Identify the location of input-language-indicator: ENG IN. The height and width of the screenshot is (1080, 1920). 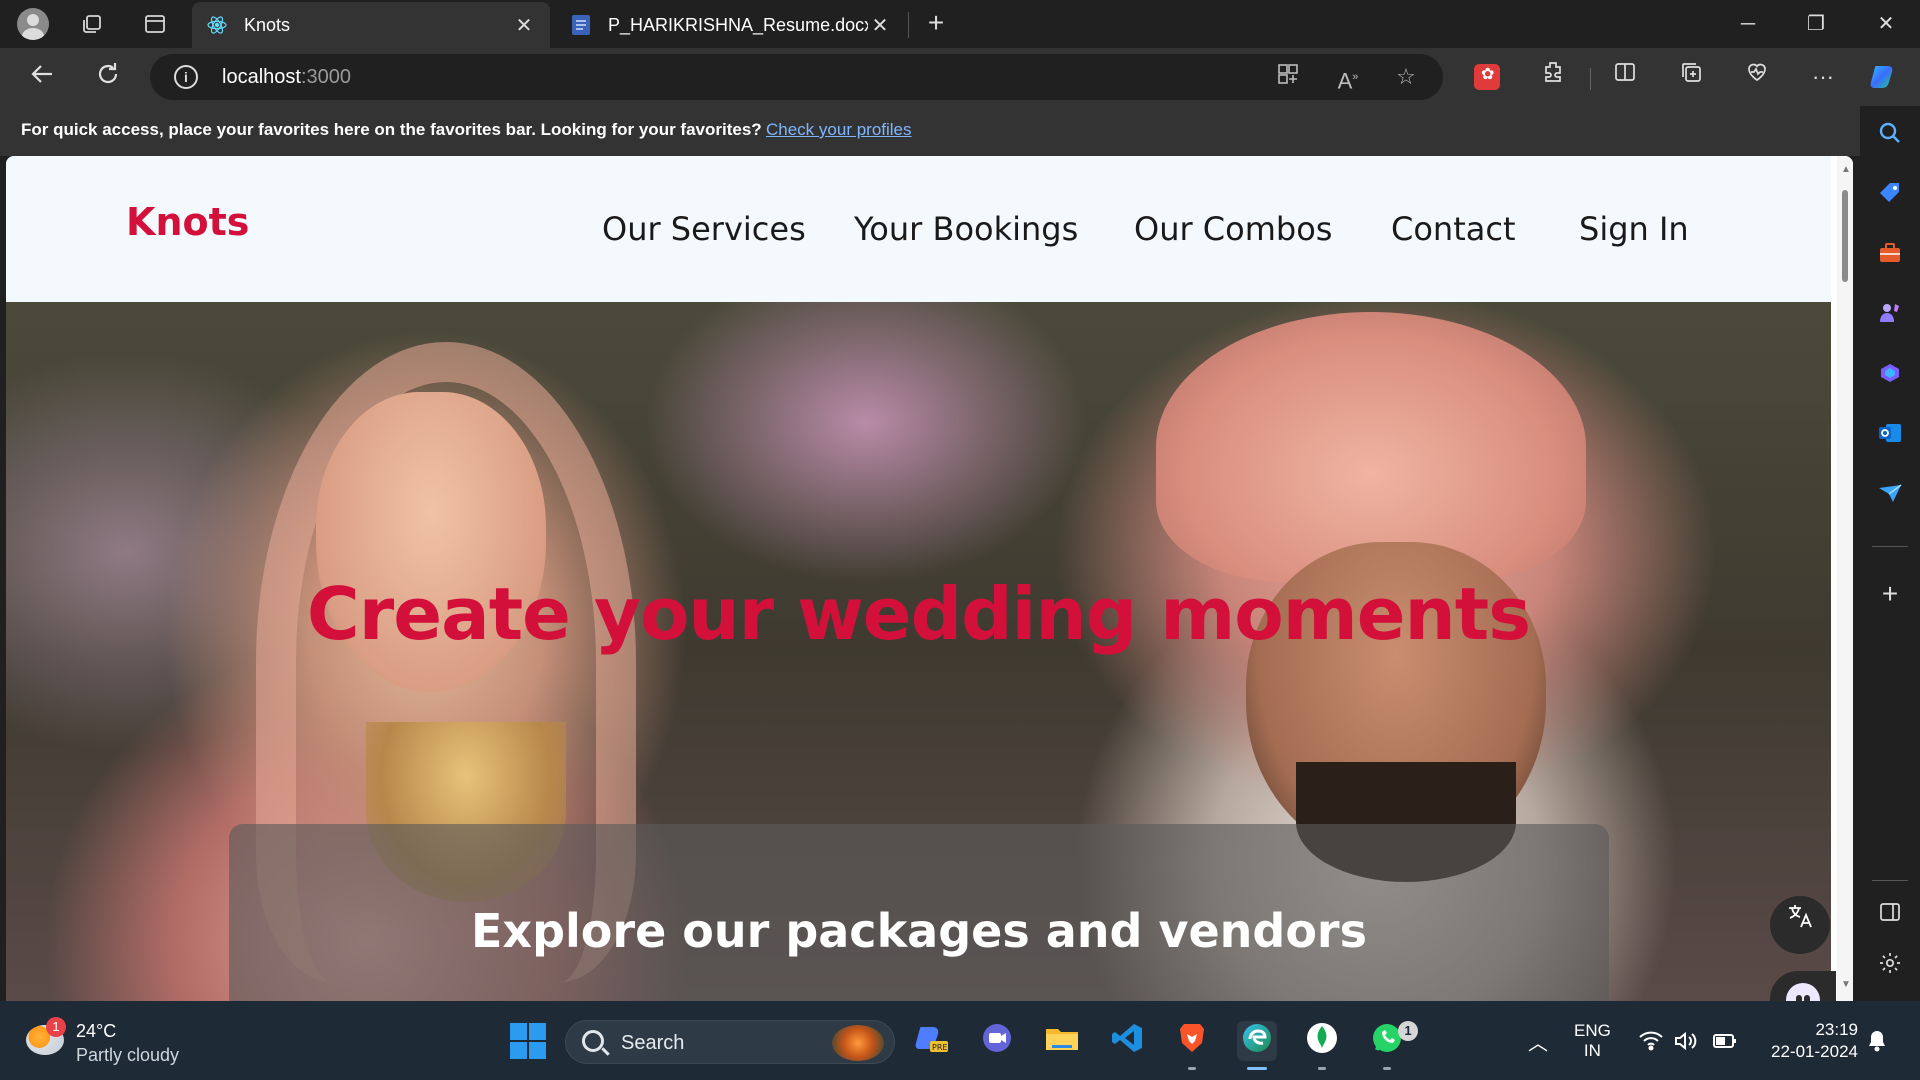
(1592, 1041).